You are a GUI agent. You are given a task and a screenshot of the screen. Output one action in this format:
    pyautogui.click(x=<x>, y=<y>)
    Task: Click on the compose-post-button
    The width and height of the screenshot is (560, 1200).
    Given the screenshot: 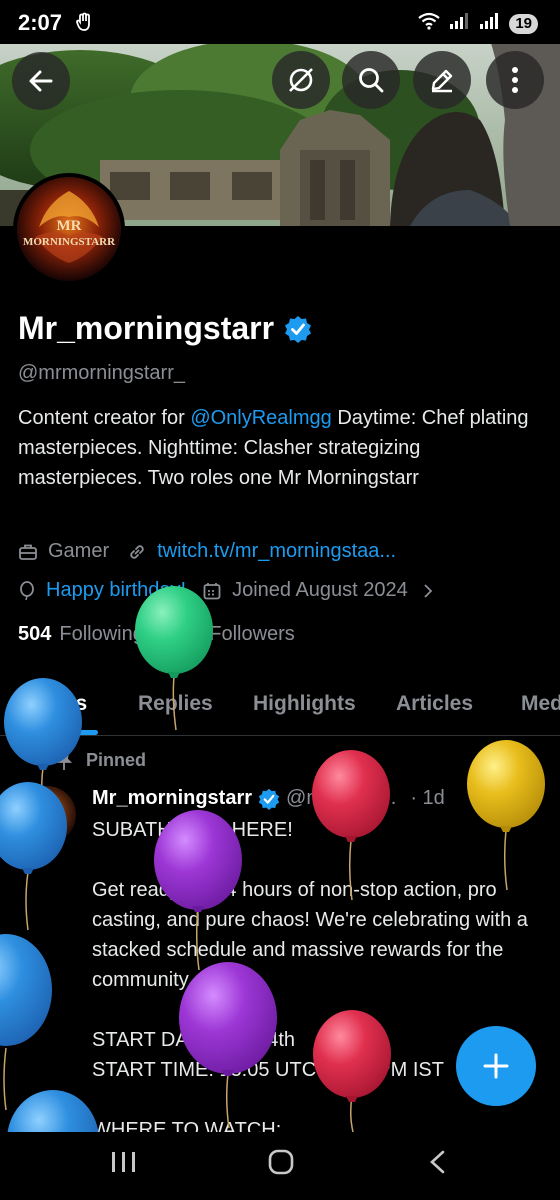 What is the action you would take?
    pyautogui.click(x=496, y=1066)
    